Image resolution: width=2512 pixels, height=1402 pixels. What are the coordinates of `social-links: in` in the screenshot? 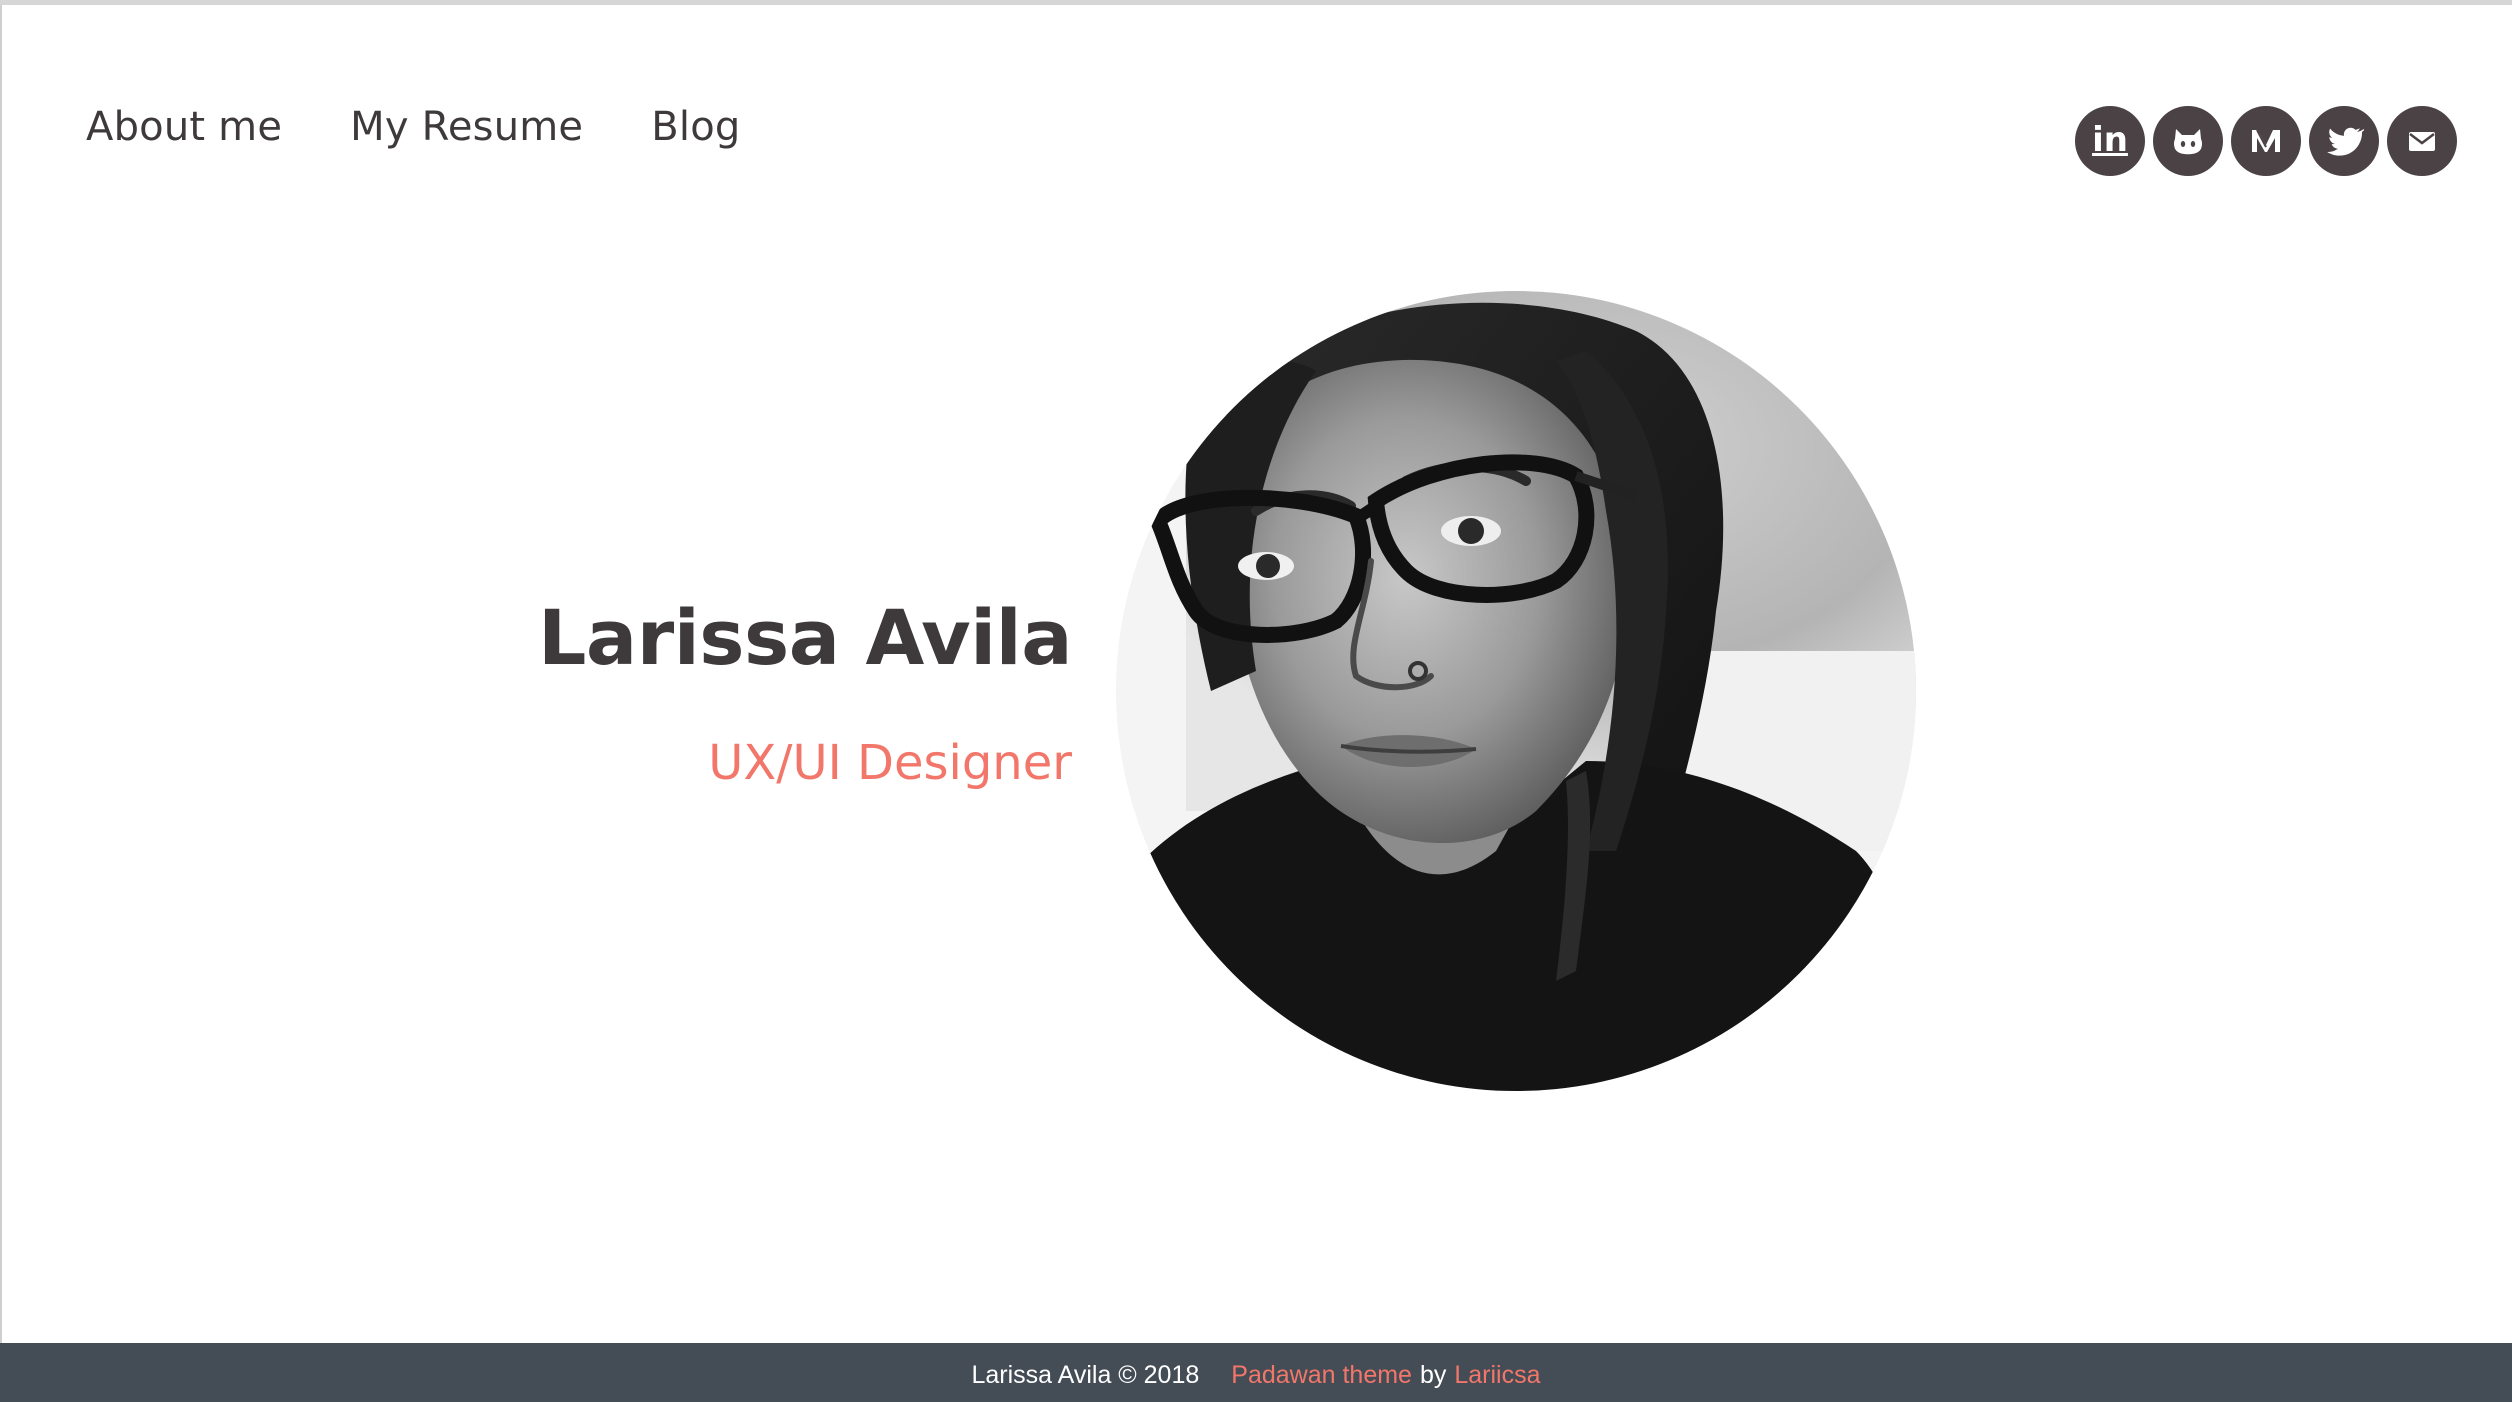 It's located at (2266, 141).